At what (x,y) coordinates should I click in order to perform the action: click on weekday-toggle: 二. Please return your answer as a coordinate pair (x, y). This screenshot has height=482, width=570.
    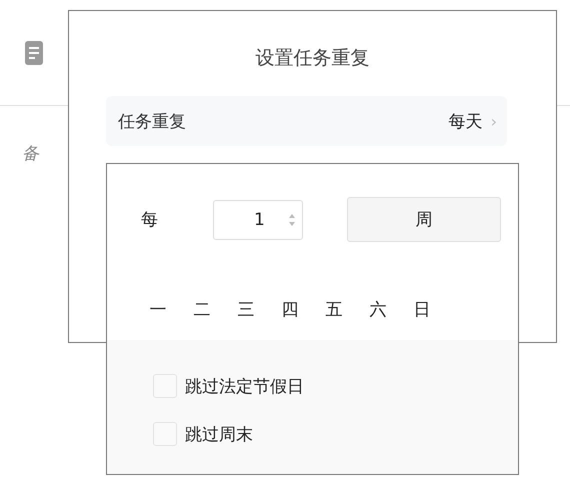
    Looking at the image, I should click on (202, 309).